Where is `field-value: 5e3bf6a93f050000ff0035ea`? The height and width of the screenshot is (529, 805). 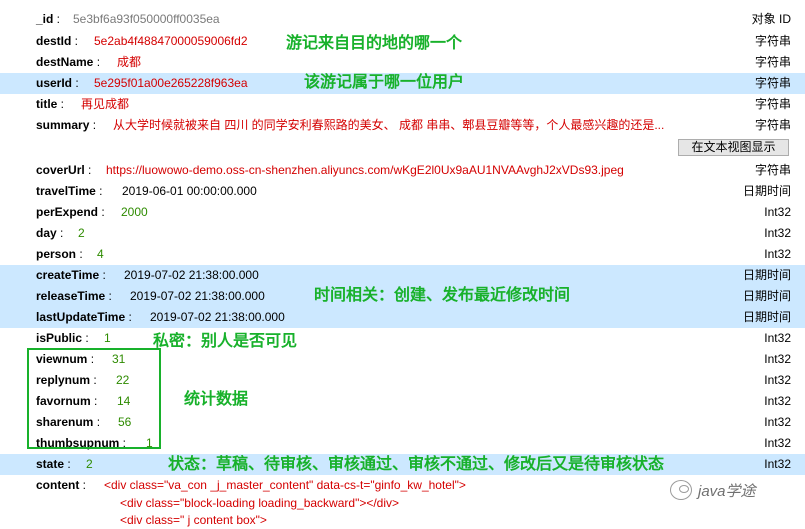 field-value: 5e3bf6a93f050000ff0035ea is located at coordinates (146, 19).